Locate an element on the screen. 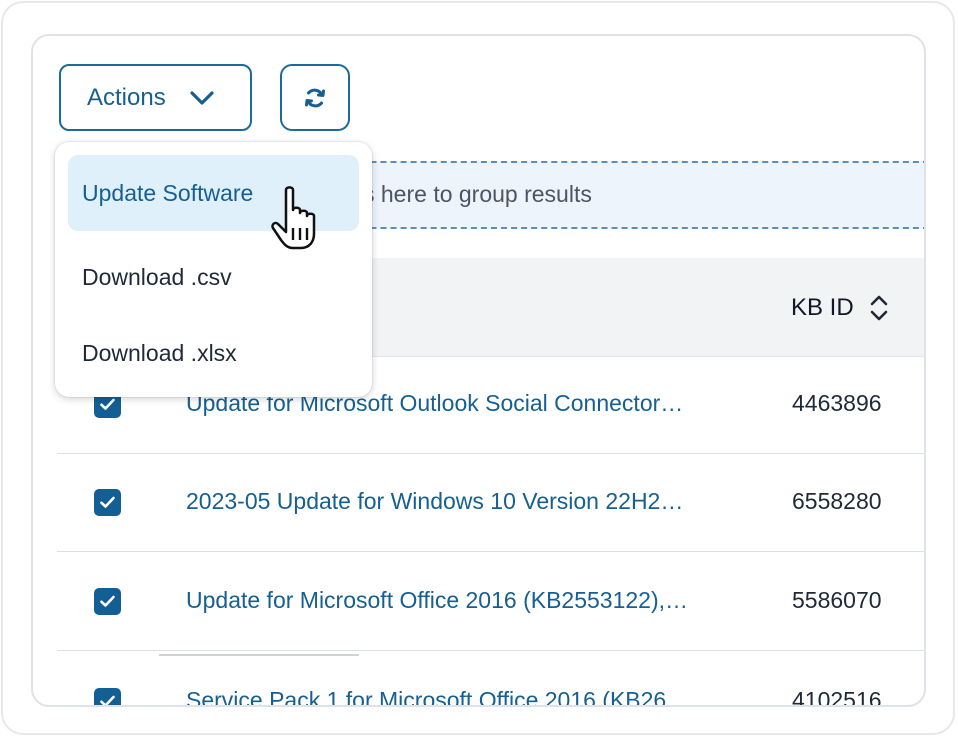 This screenshot has width=958, height=738. refresh-button is located at coordinates (315, 97).